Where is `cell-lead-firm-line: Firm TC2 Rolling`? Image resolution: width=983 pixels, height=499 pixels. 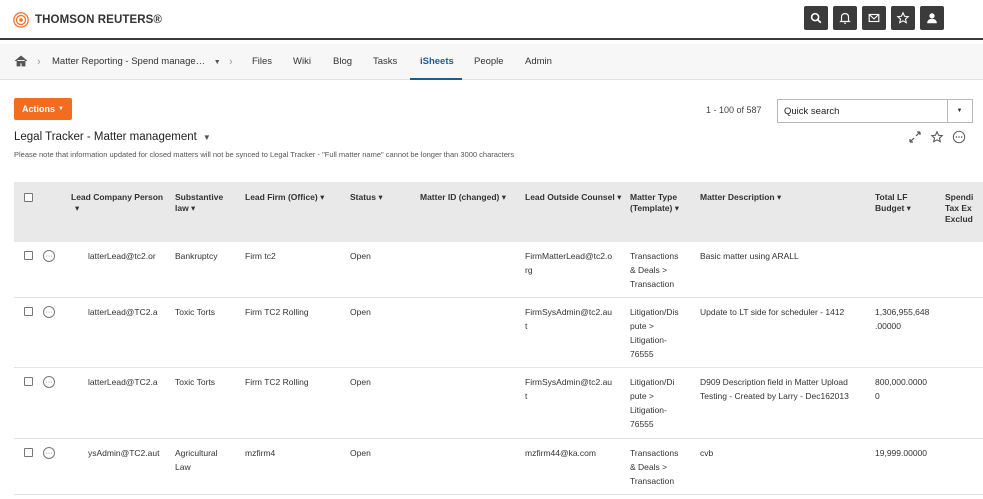 cell-lead-firm-line: Firm TC2 Rolling is located at coordinates (277, 312).